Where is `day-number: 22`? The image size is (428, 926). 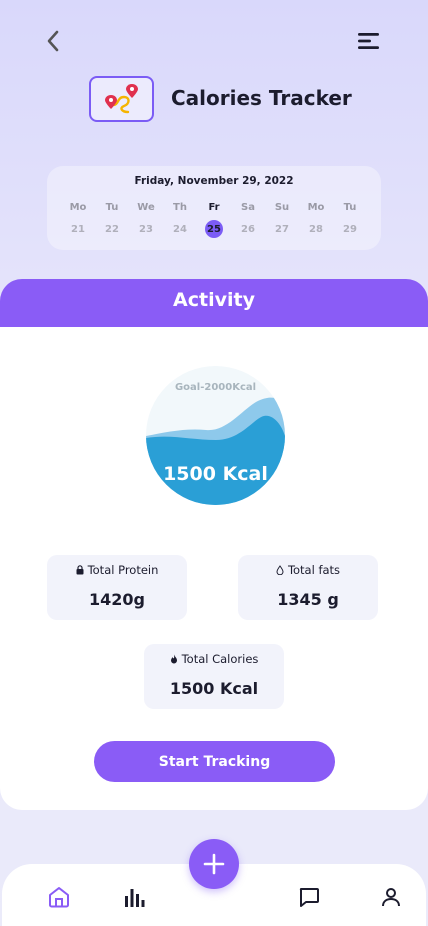
day-number: 22 is located at coordinates (112, 229).